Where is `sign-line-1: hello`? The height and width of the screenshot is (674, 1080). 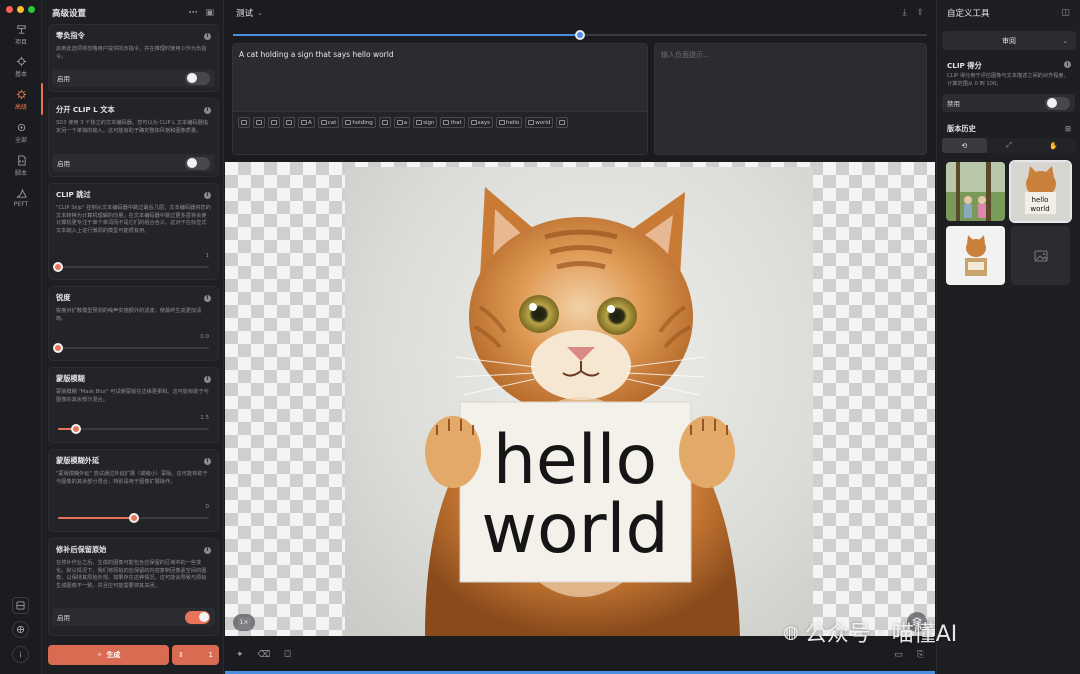
sign-line-1: hello is located at coordinates (575, 460).